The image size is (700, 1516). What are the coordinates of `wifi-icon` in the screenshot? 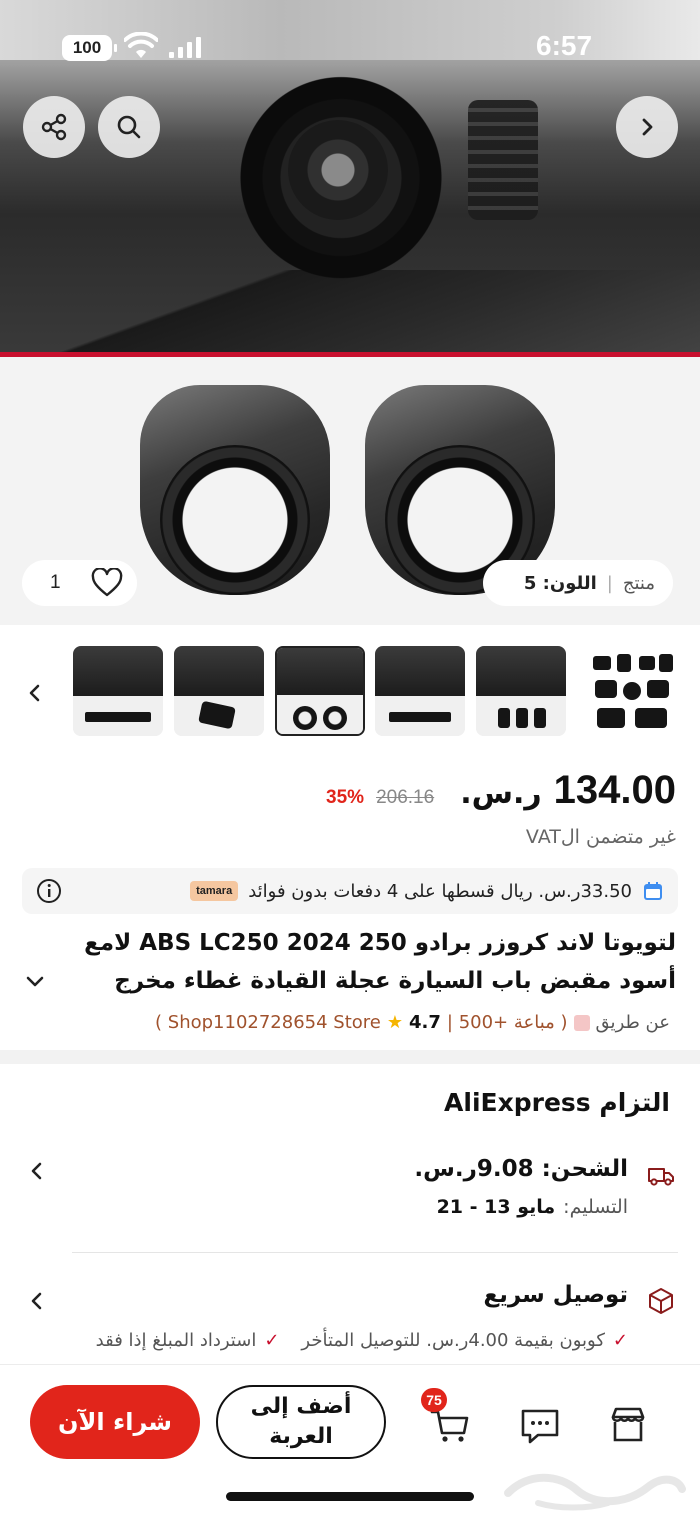 It's located at (141, 45).